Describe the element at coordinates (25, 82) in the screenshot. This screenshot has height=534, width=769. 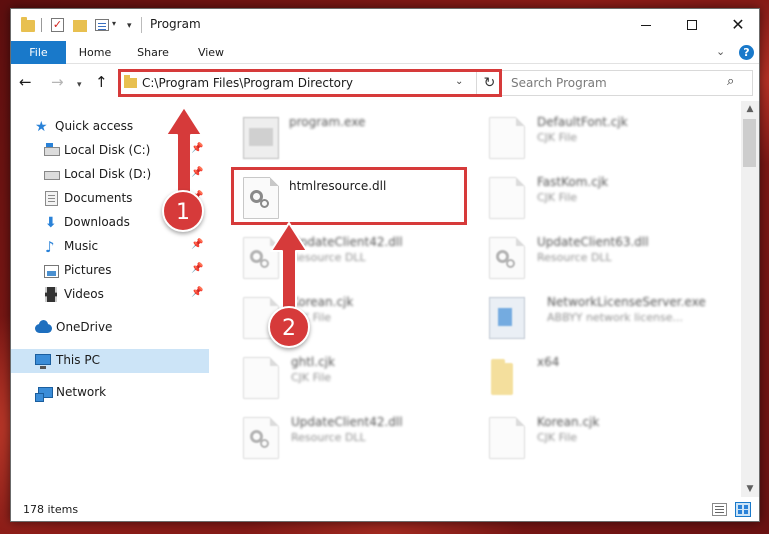
I see `back-arrow-icon: ←` at that location.